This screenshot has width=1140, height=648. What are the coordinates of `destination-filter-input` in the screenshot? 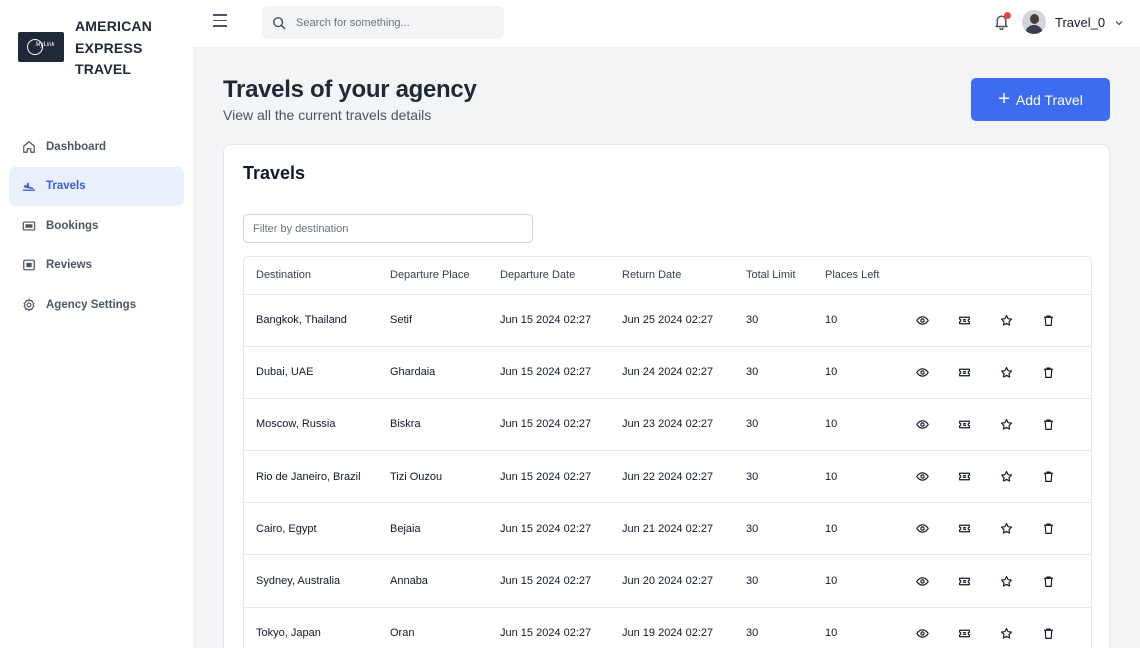 It's located at (388, 228).